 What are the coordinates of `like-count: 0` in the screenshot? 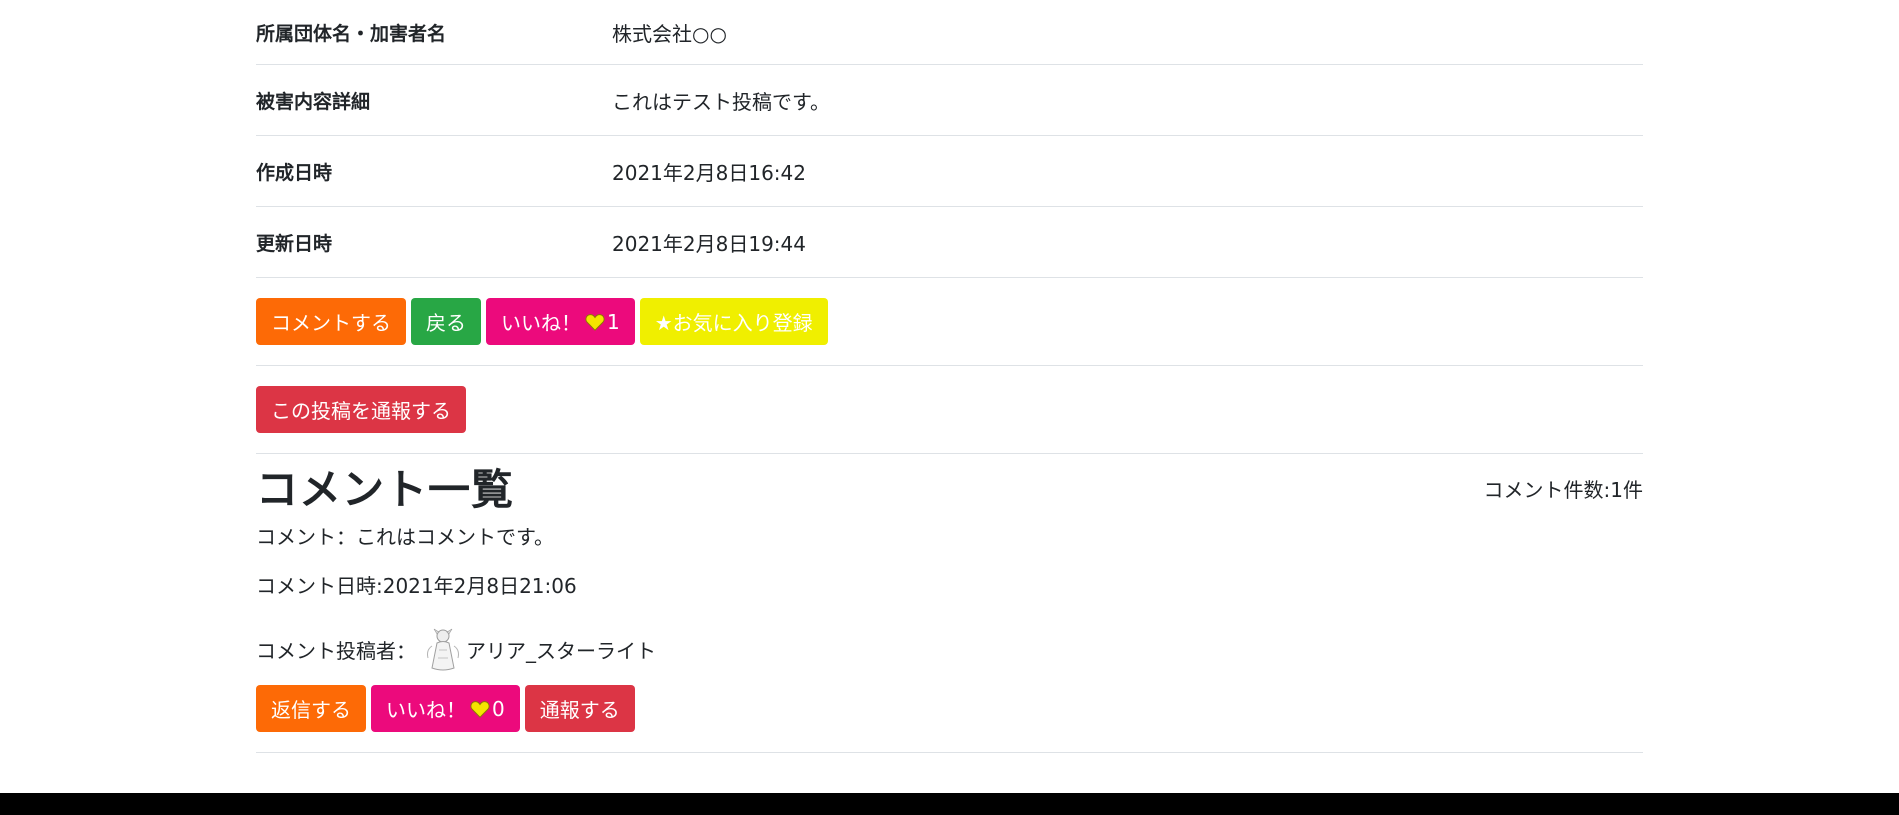 It's located at (498, 708).